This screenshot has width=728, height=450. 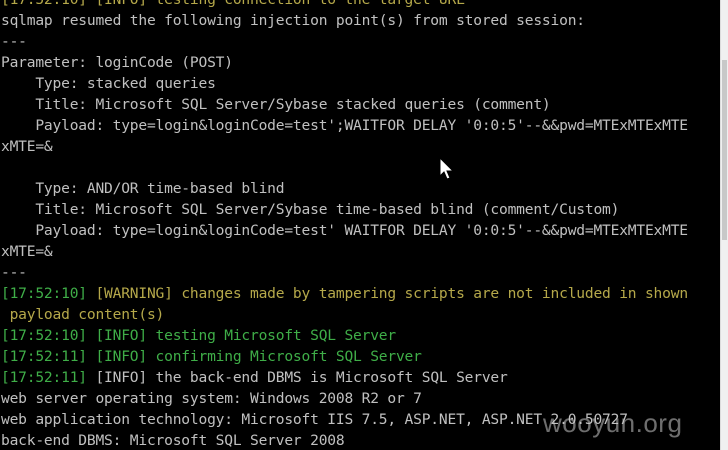 I want to click on console-line: back-end DBMS: Microsoft SQL Server 2008, so click(x=173, y=440).